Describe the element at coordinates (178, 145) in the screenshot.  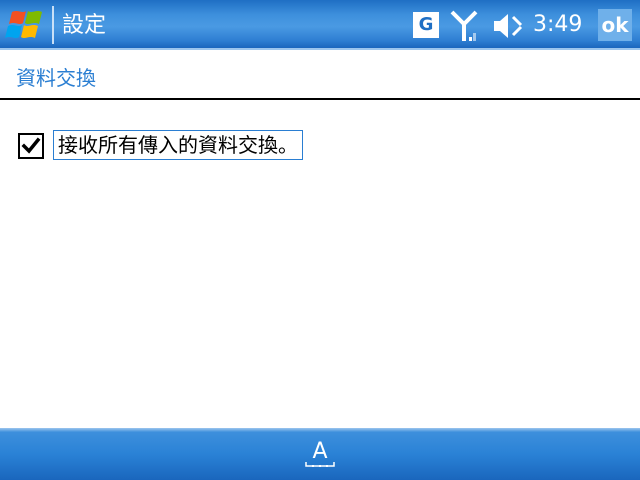
I see `accept-beam-label: 接收所有傳入的資料交換。` at that location.